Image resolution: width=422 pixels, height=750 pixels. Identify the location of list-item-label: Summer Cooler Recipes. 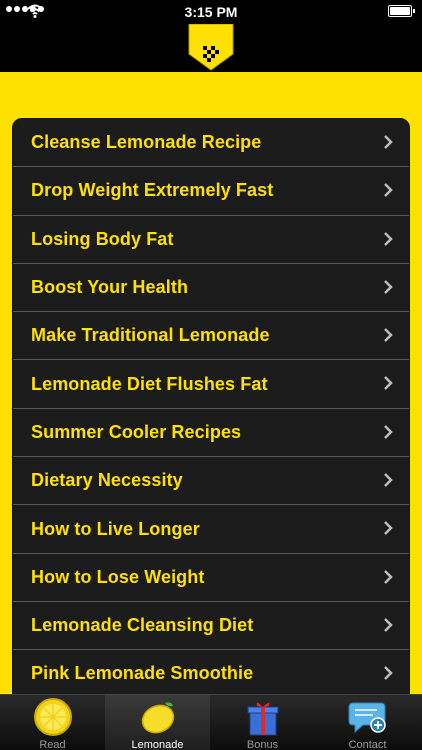
(136, 431).